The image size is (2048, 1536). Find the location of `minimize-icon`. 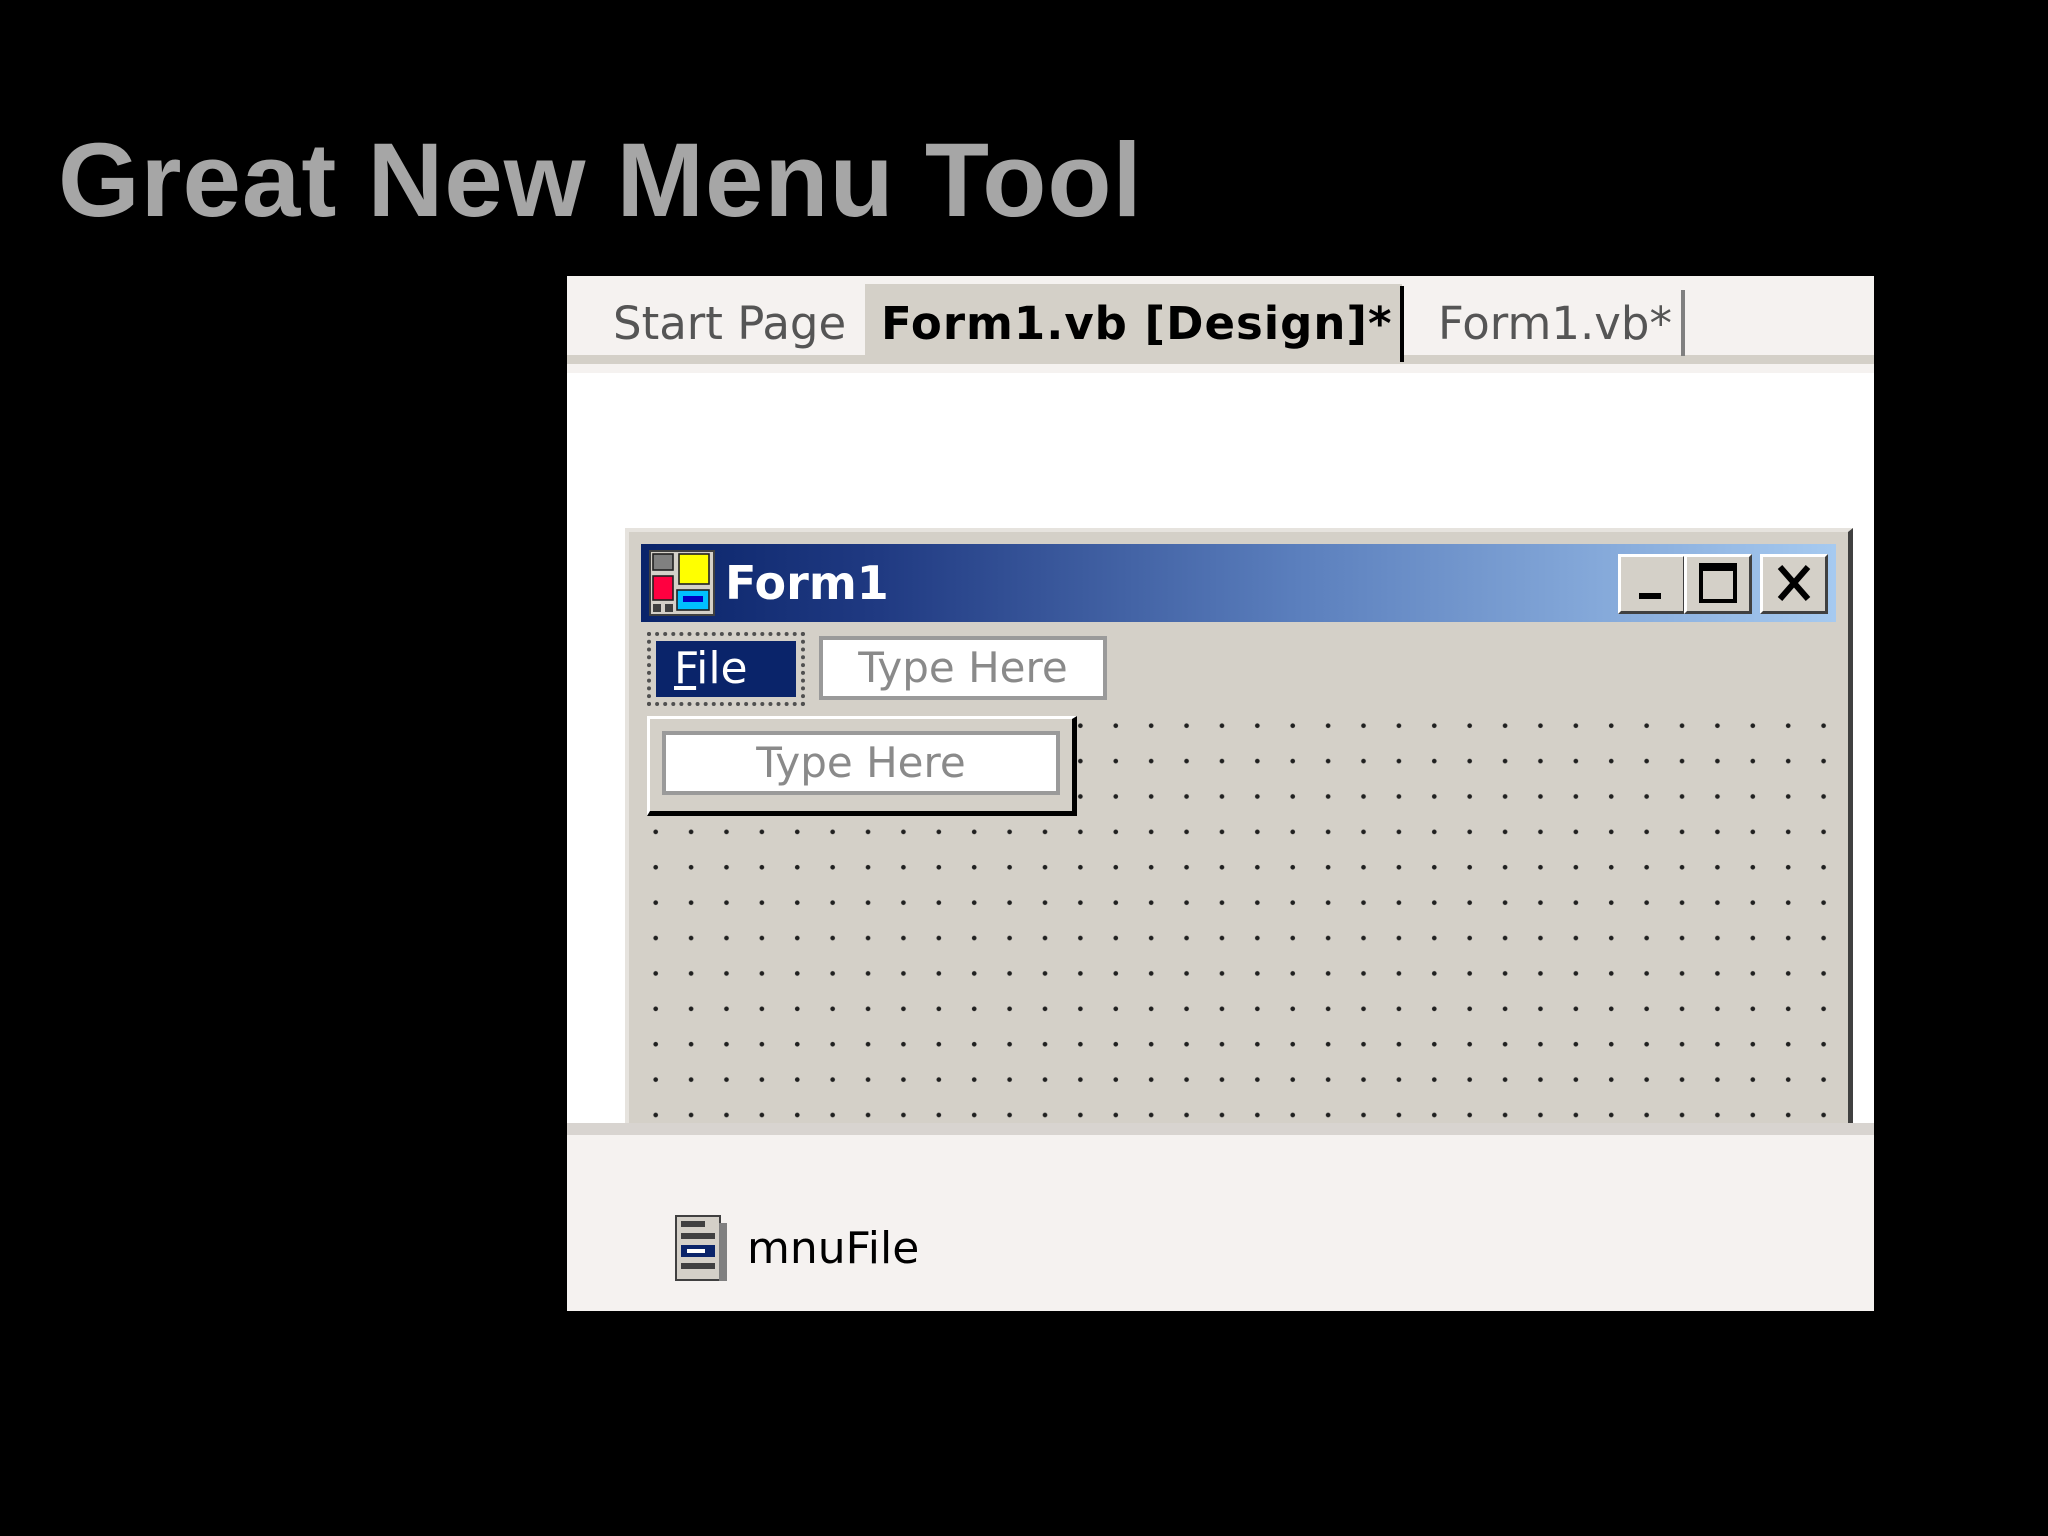

minimize-icon is located at coordinates (1650, 596).